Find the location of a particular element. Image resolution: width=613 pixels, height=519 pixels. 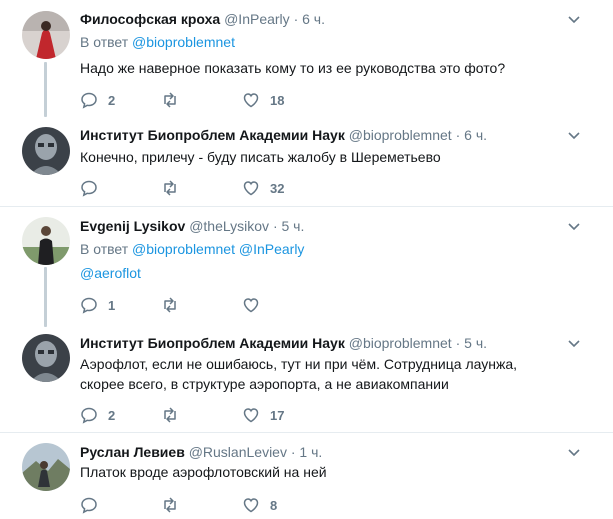

display-name: Руслан Левиев is located at coordinates (132, 452).